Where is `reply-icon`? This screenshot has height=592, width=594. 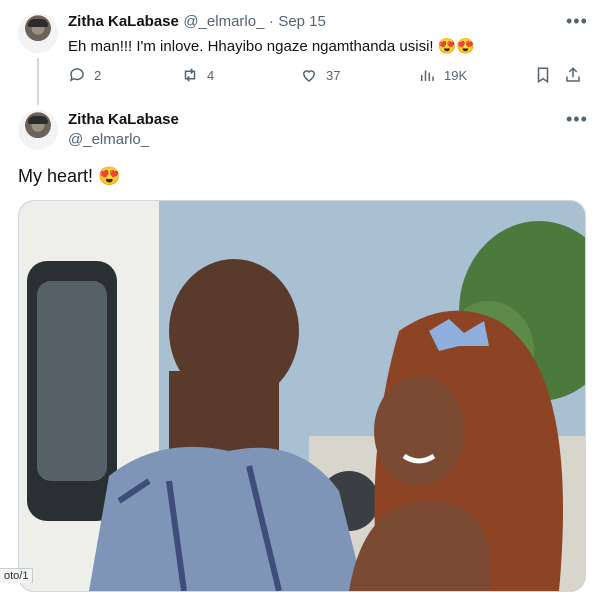 reply-icon is located at coordinates (76, 75).